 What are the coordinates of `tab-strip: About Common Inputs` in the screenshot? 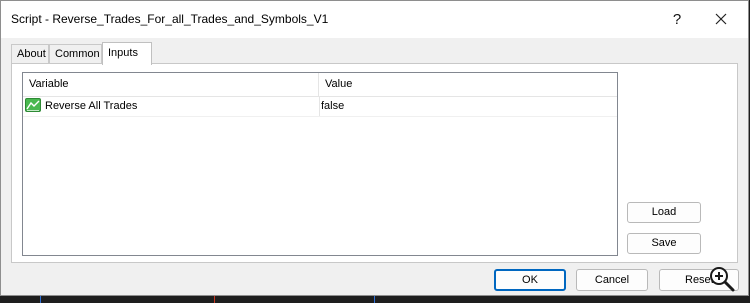 It's located at (374, 53).